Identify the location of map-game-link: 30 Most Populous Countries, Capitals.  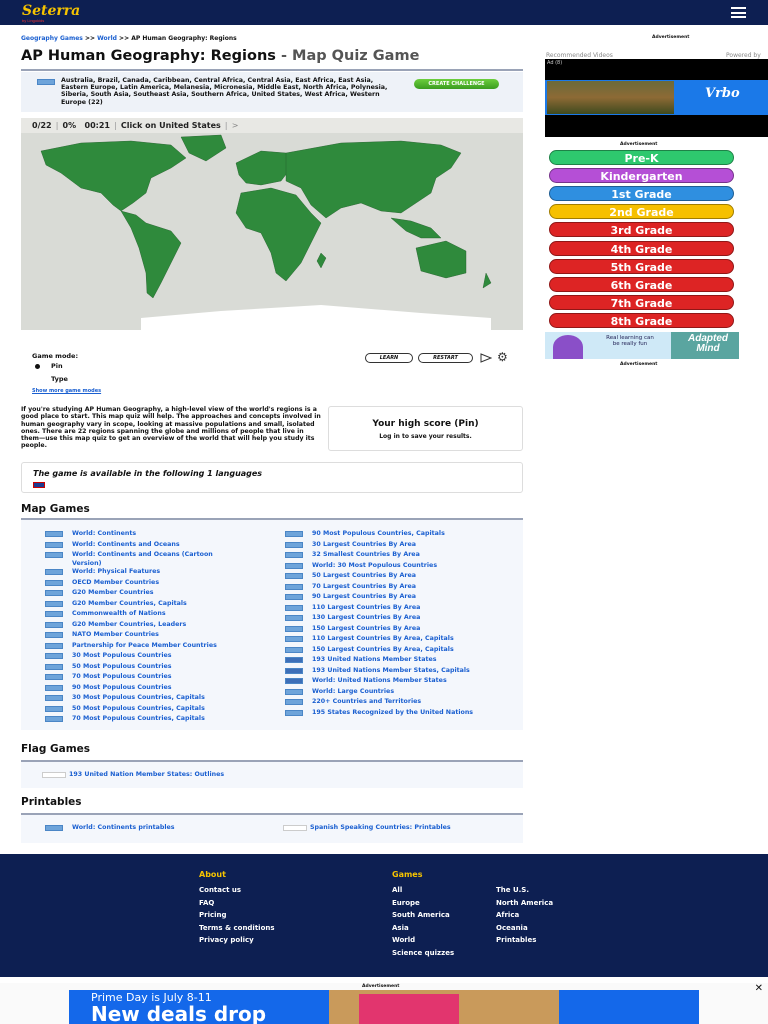
(140, 698).